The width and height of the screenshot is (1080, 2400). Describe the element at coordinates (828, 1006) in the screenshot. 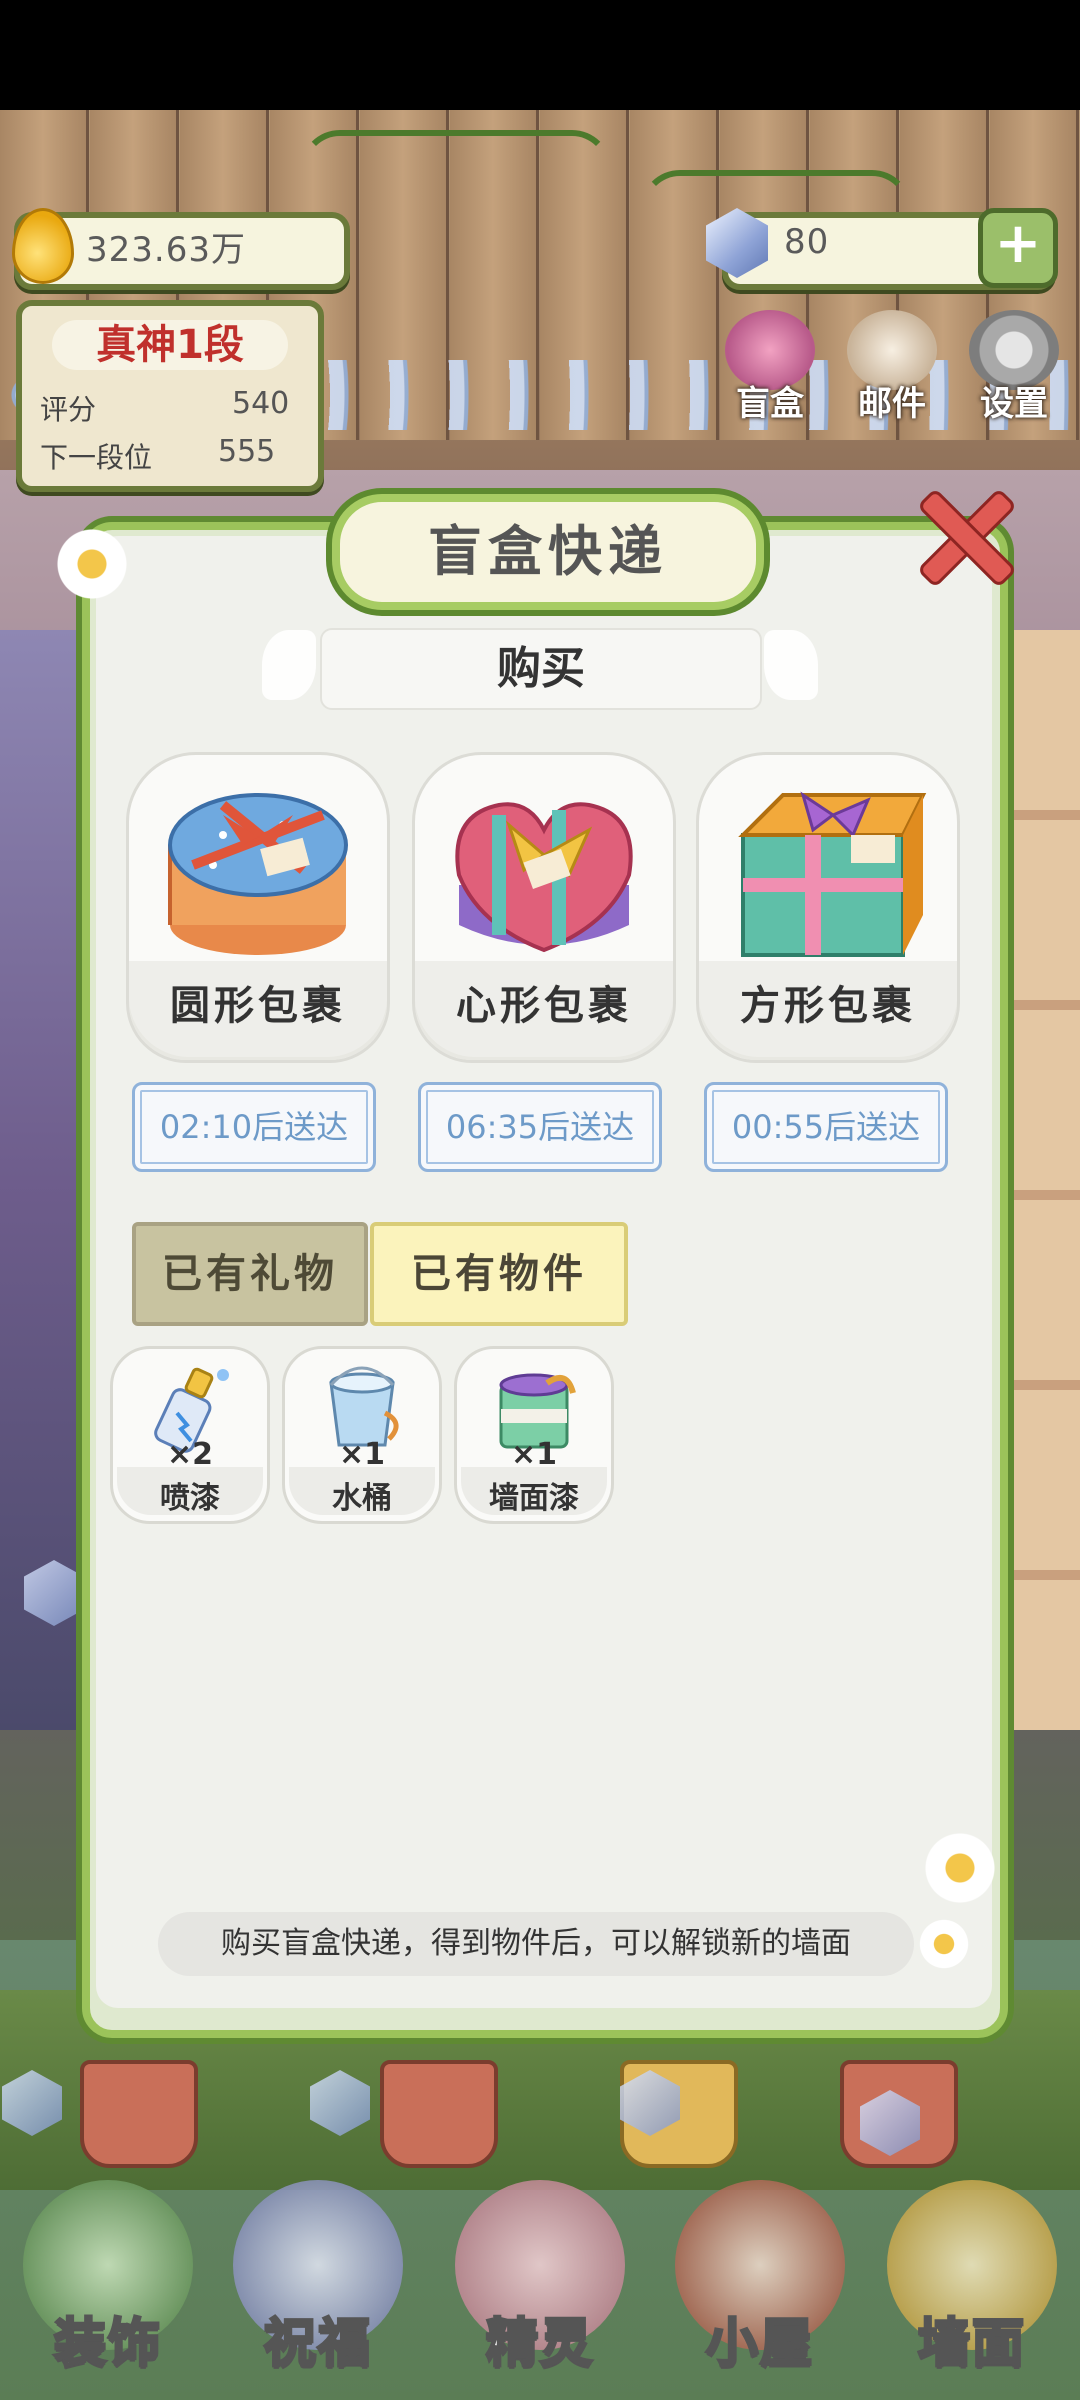

I see `package-name: 方形包裹` at that location.